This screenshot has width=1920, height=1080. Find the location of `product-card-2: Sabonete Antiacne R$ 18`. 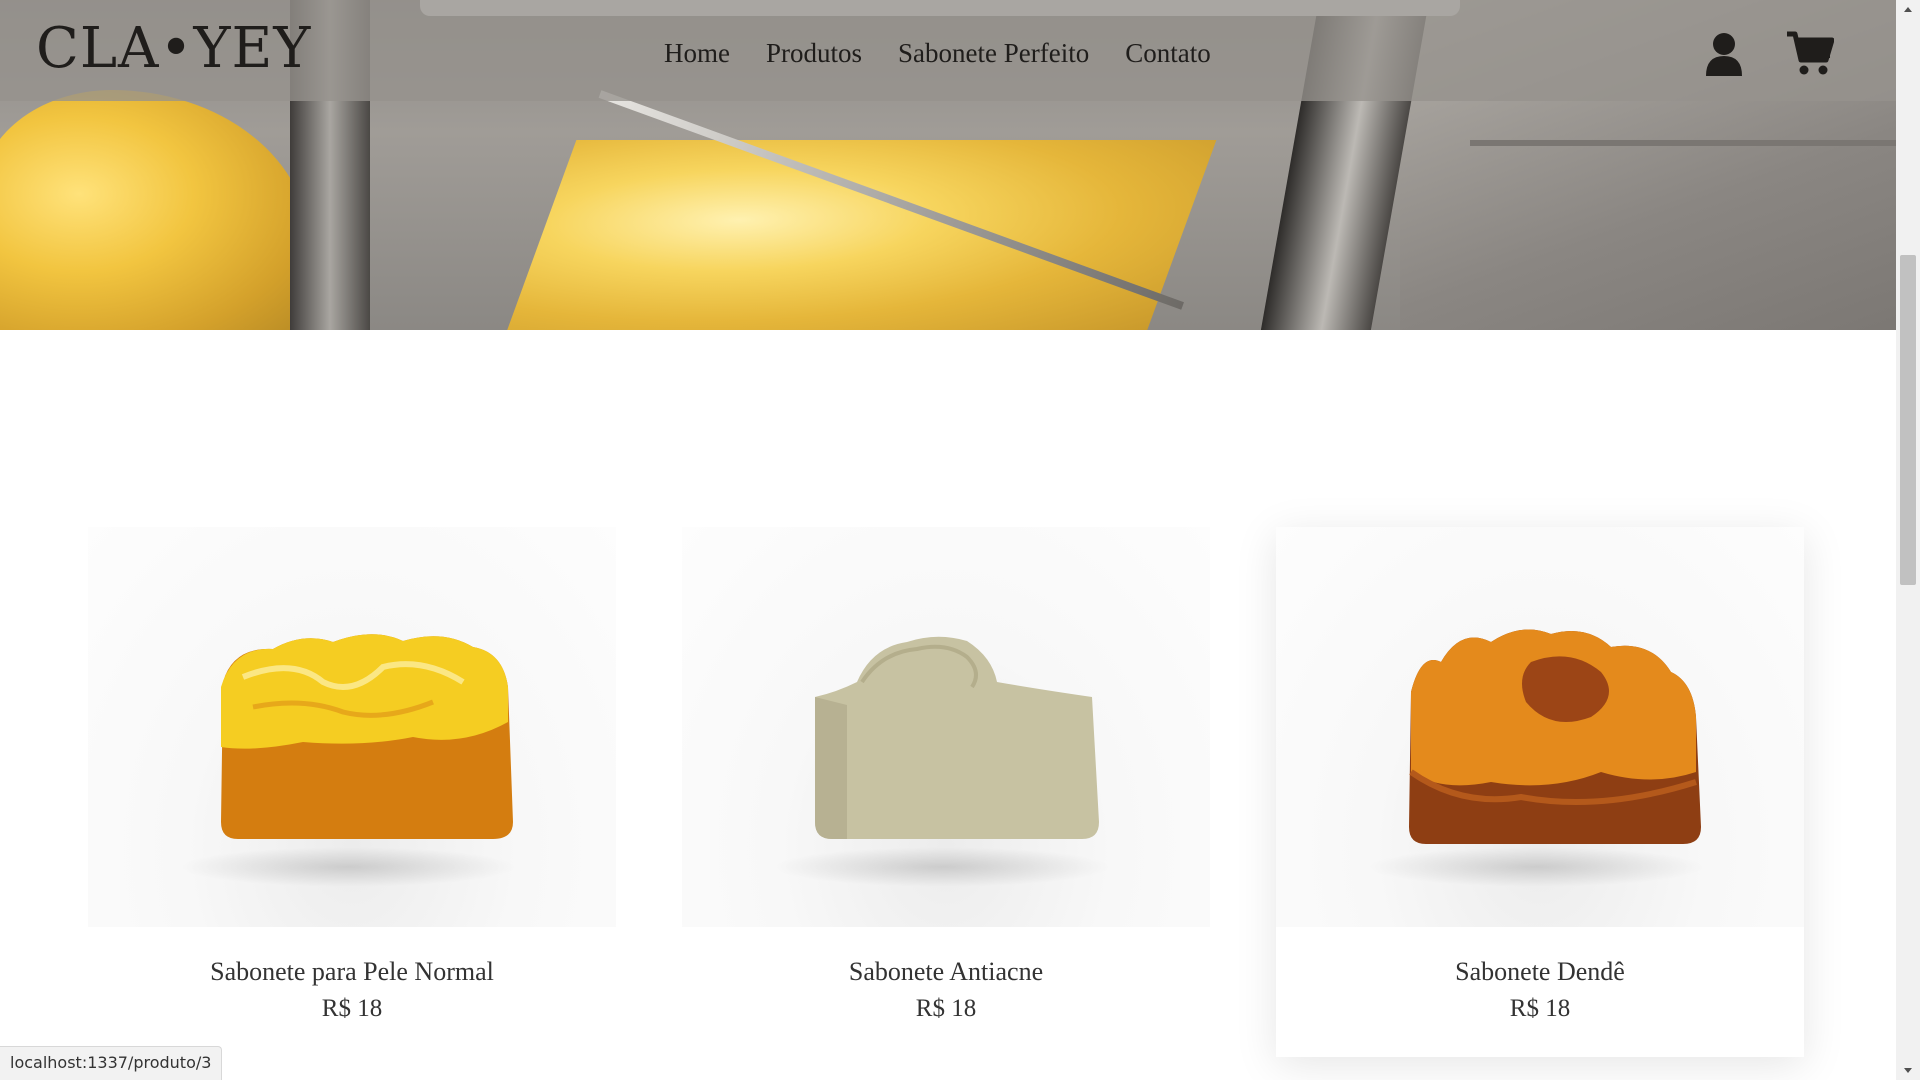

product-card-2: Sabonete Antiacne R$ 18 is located at coordinates (946, 792).